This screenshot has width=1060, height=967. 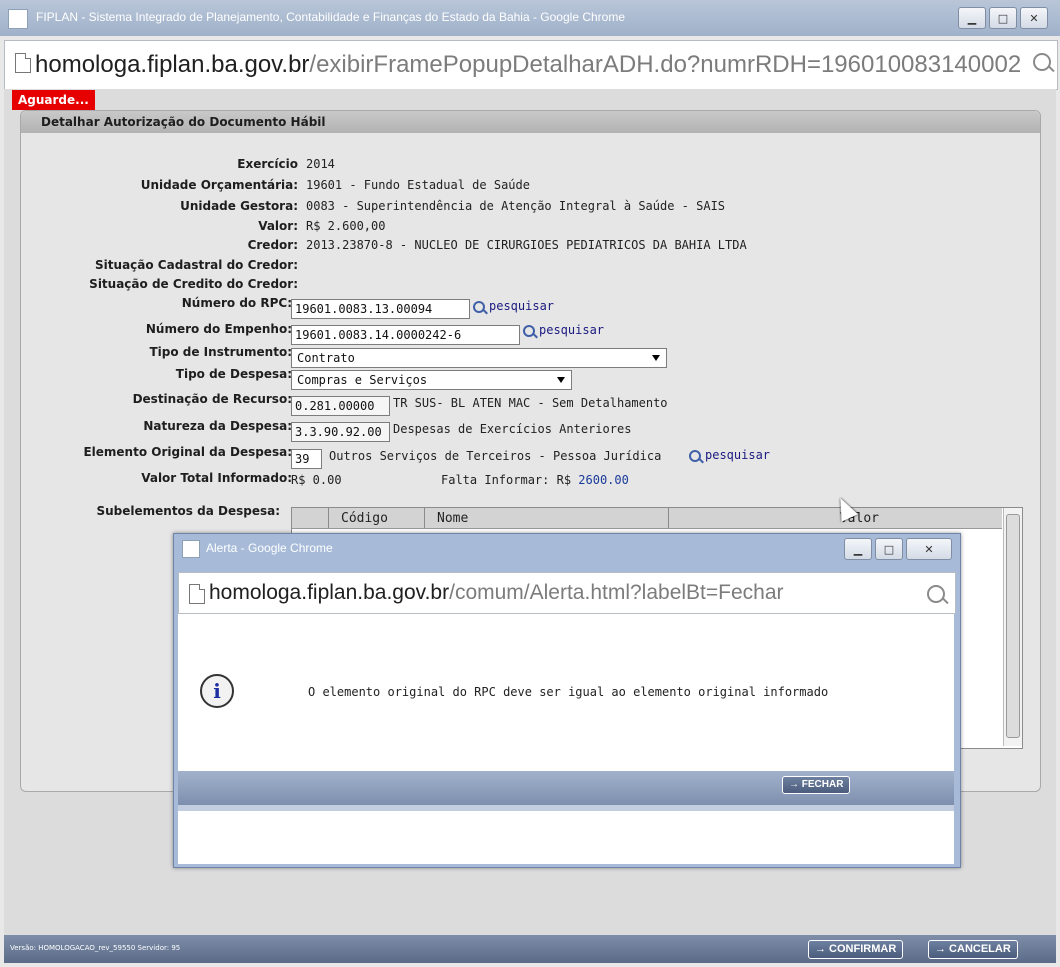 I want to click on label-subelementos: Subelementos da Despesa:, so click(x=188, y=511).